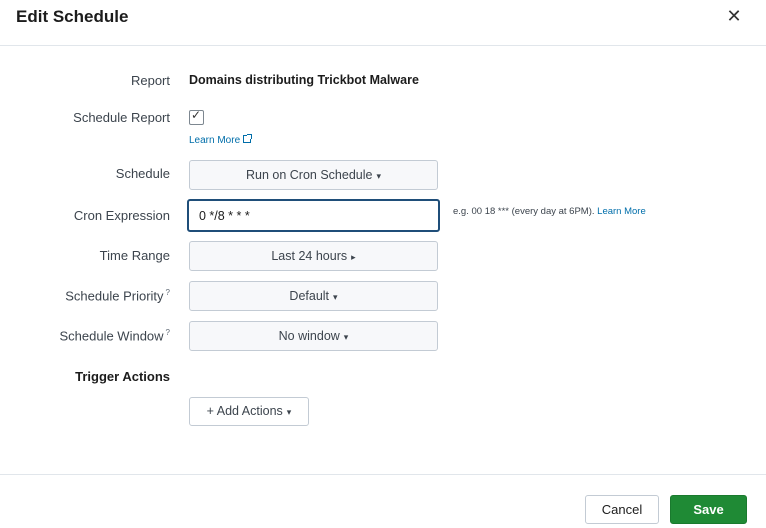  What do you see at coordinates (248, 138) in the screenshot?
I see `external-link-icon` at bounding box center [248, 138].